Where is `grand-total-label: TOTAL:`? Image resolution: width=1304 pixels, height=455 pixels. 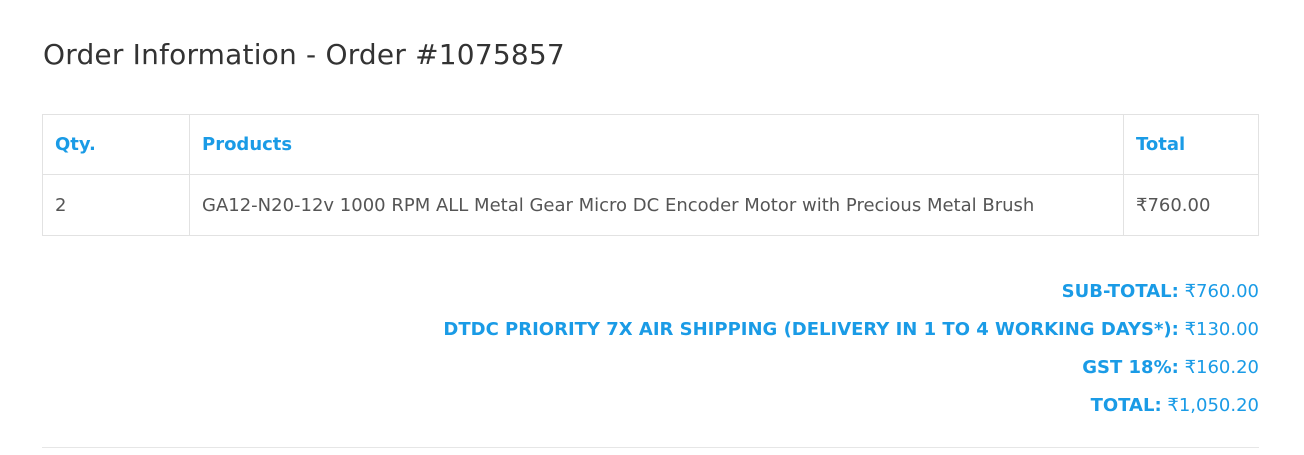 grand-total-label: TOTAL: is located at coordinates (1126, 405).